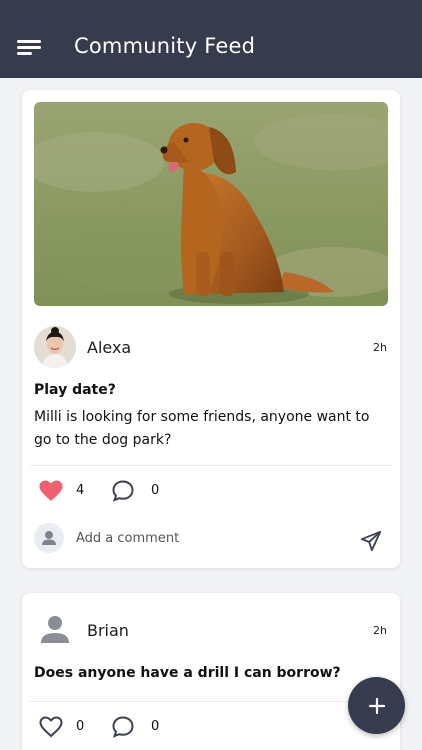  I want to click on comment-input, so click(206, 538).